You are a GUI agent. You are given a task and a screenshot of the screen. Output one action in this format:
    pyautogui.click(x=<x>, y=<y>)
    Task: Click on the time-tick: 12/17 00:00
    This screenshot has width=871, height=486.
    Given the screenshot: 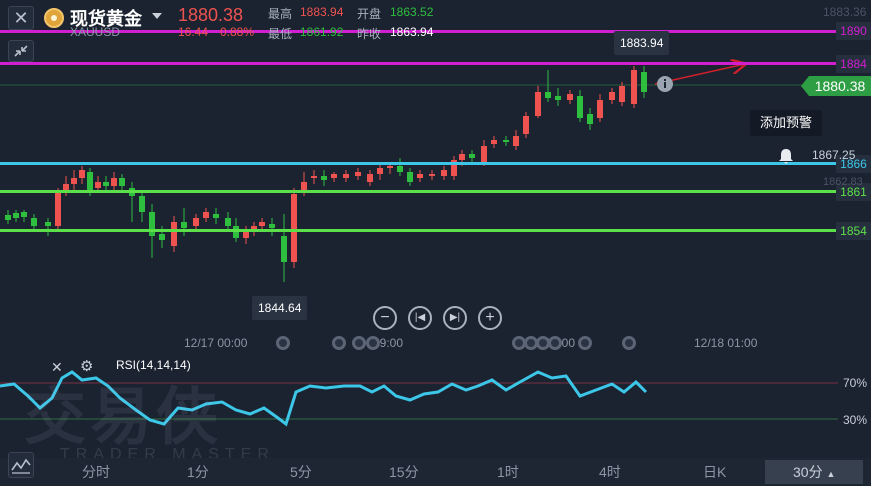 What is the action you would take?
    pyautogui.click(x=216, y=343)
    